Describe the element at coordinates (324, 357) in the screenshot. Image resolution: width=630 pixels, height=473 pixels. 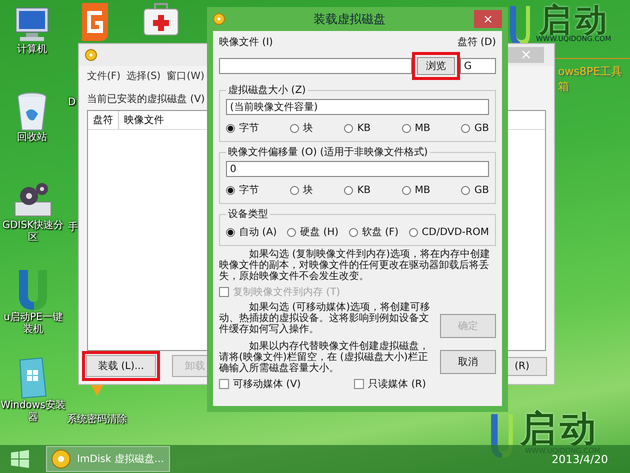
I see `note-text: 如果以内存代替映像文件创建虚拟磁盘，请将(映像文件)栏留空，在 (虚拟磁盘大小)栏正确输入所需磁盘容量大小。` at that location.